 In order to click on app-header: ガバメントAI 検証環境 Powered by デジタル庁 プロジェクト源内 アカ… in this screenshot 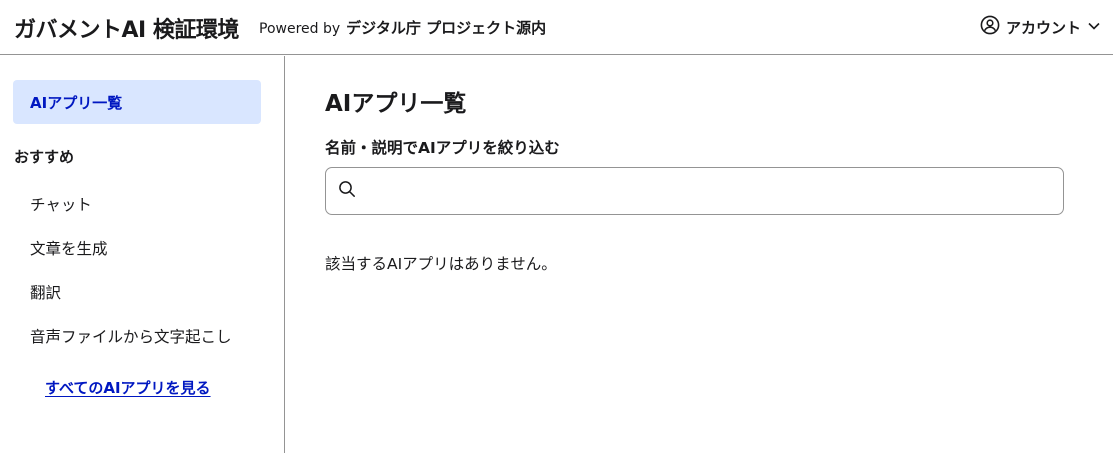, I will do `click(556, 27)`.